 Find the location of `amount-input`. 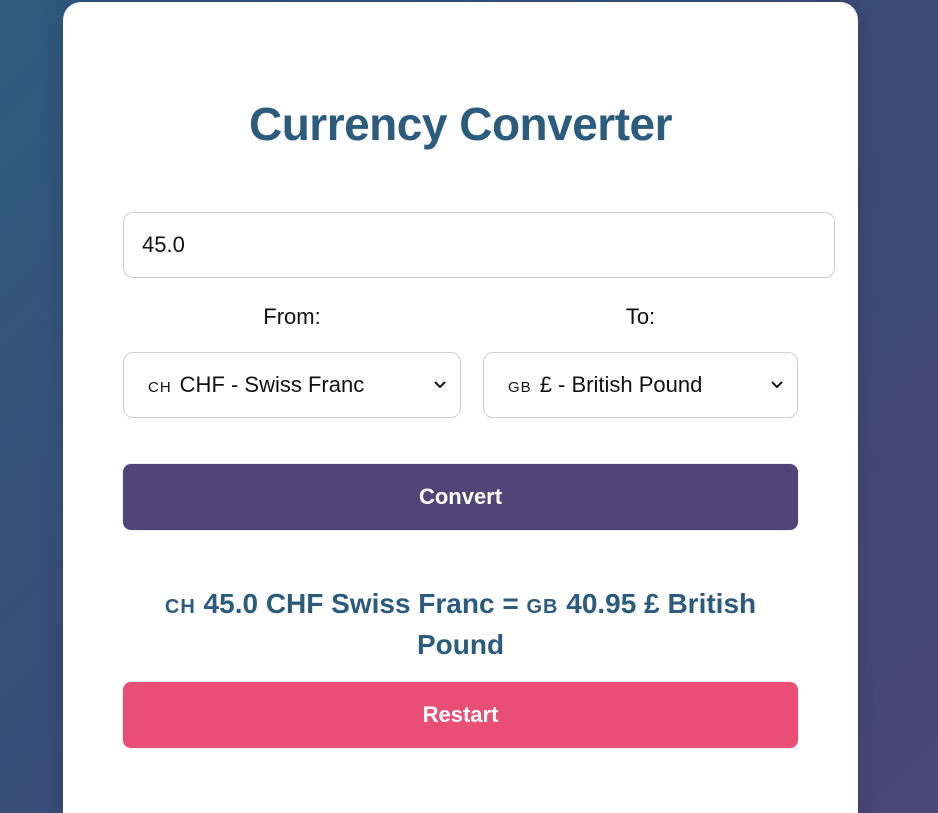

amount-input is located at coordinates (479, 245).